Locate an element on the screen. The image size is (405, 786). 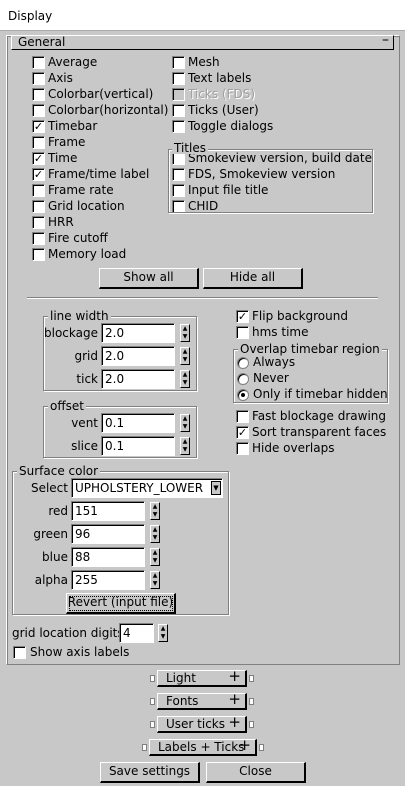
memory-load-checkbox is located at coordinates (38, 254).